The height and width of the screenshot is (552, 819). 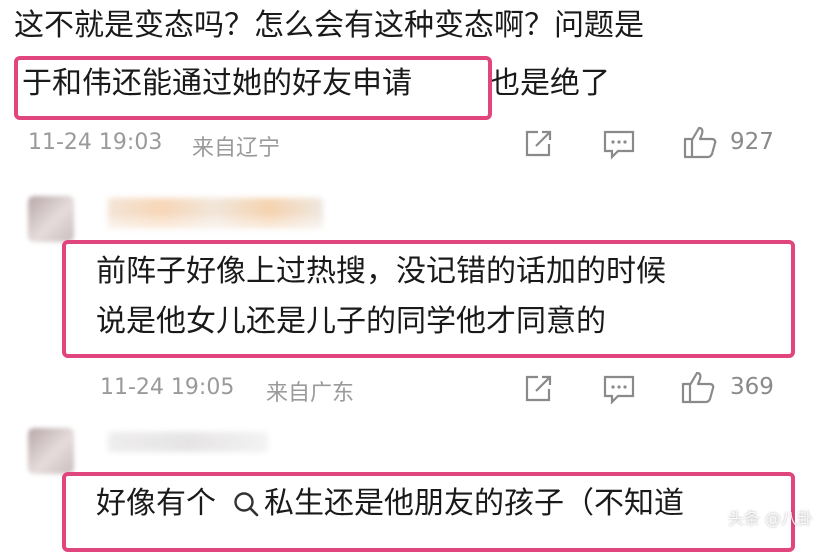 I want to click on comment-1-time: 11-24 19:03, so click(x=95, y=142).